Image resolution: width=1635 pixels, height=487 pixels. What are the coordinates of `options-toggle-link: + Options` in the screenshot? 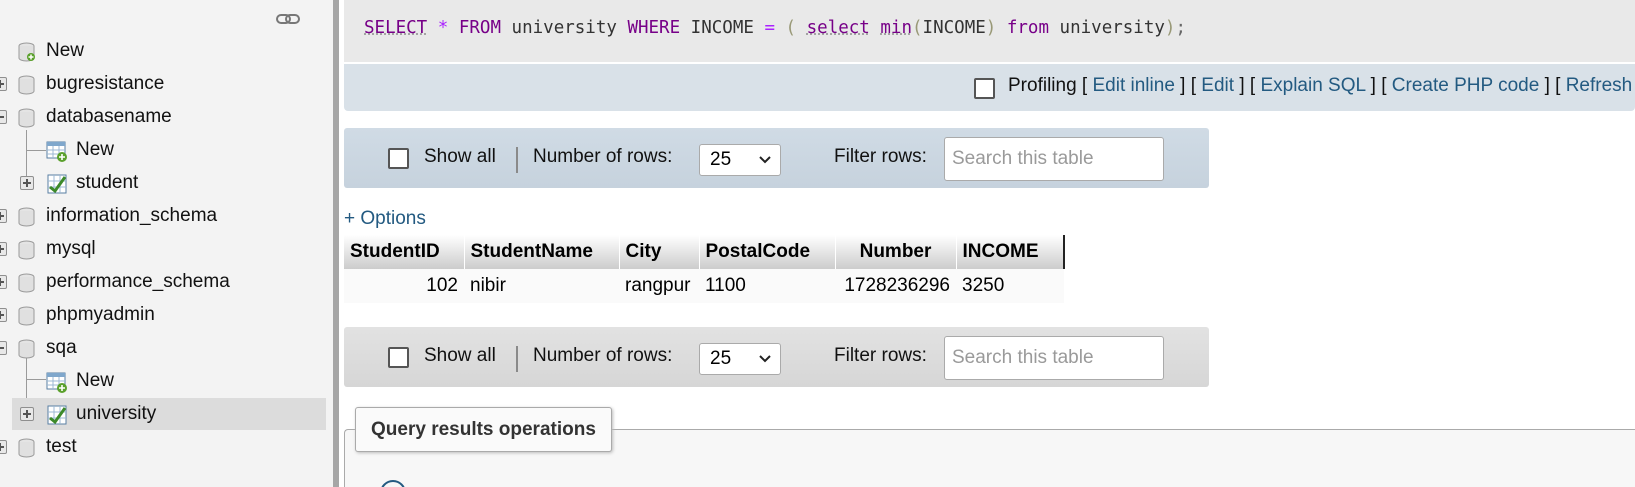 It's located at (385, 219).